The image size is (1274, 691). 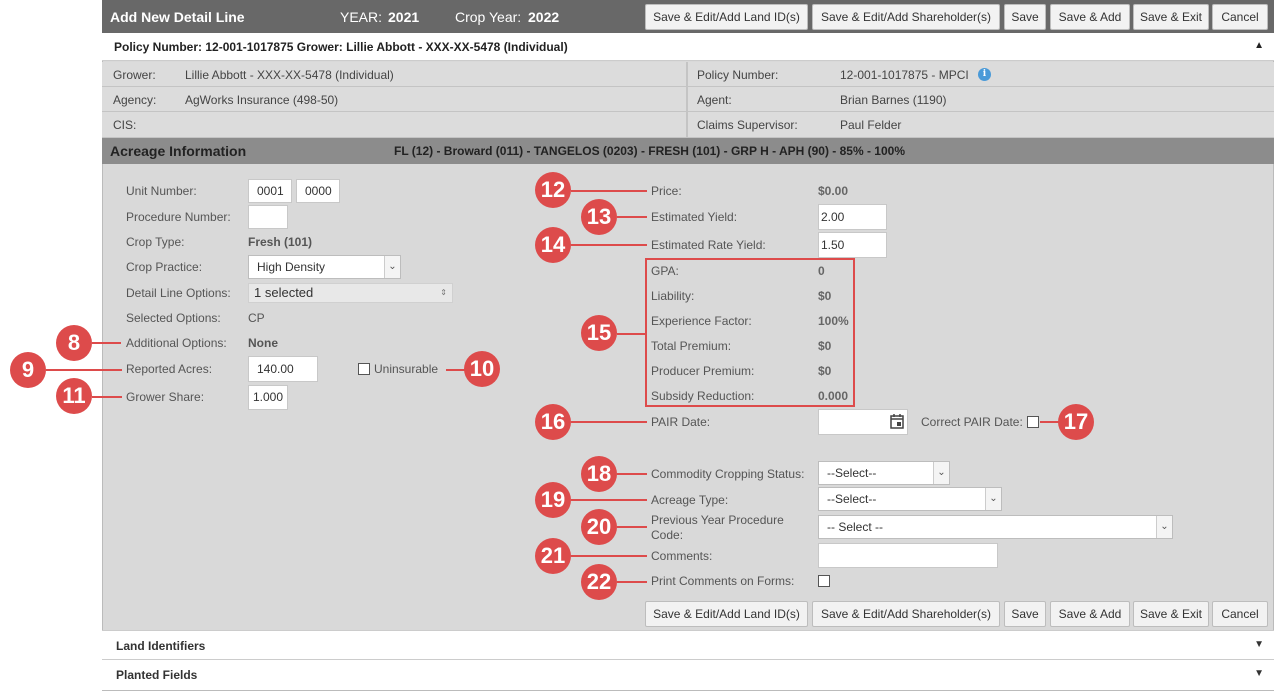 I want to click on comments-input, so click(x=908, y=555).